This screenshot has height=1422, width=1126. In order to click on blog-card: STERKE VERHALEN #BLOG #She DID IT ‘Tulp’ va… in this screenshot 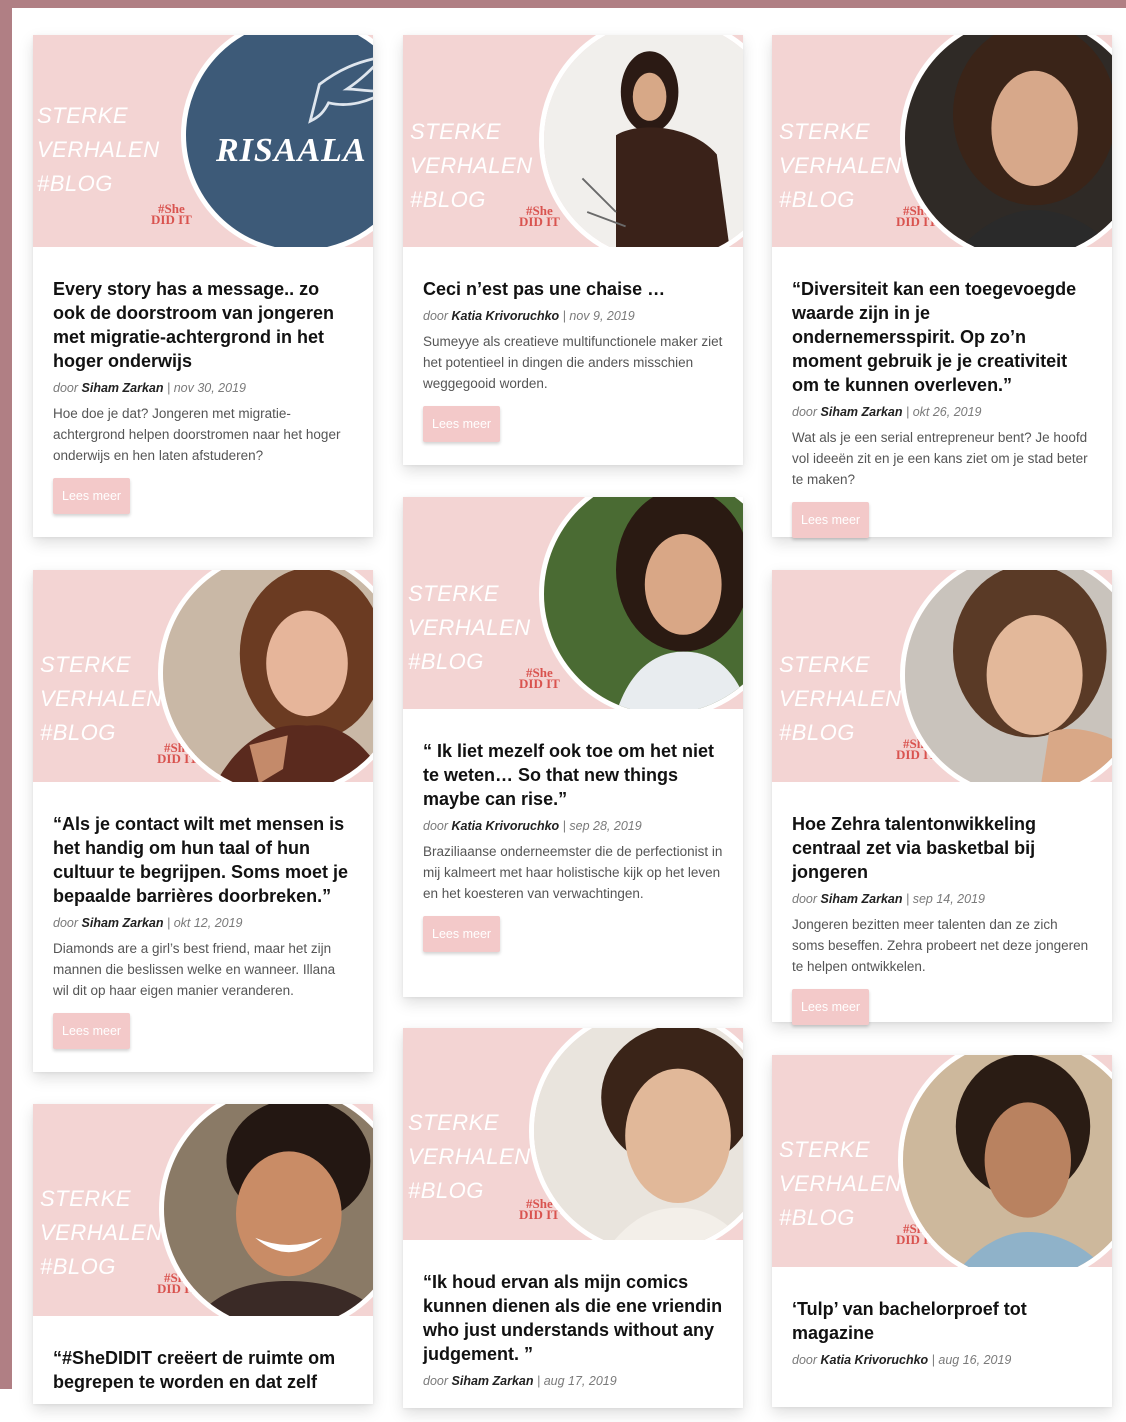, I will do `click(942, 1231)`.